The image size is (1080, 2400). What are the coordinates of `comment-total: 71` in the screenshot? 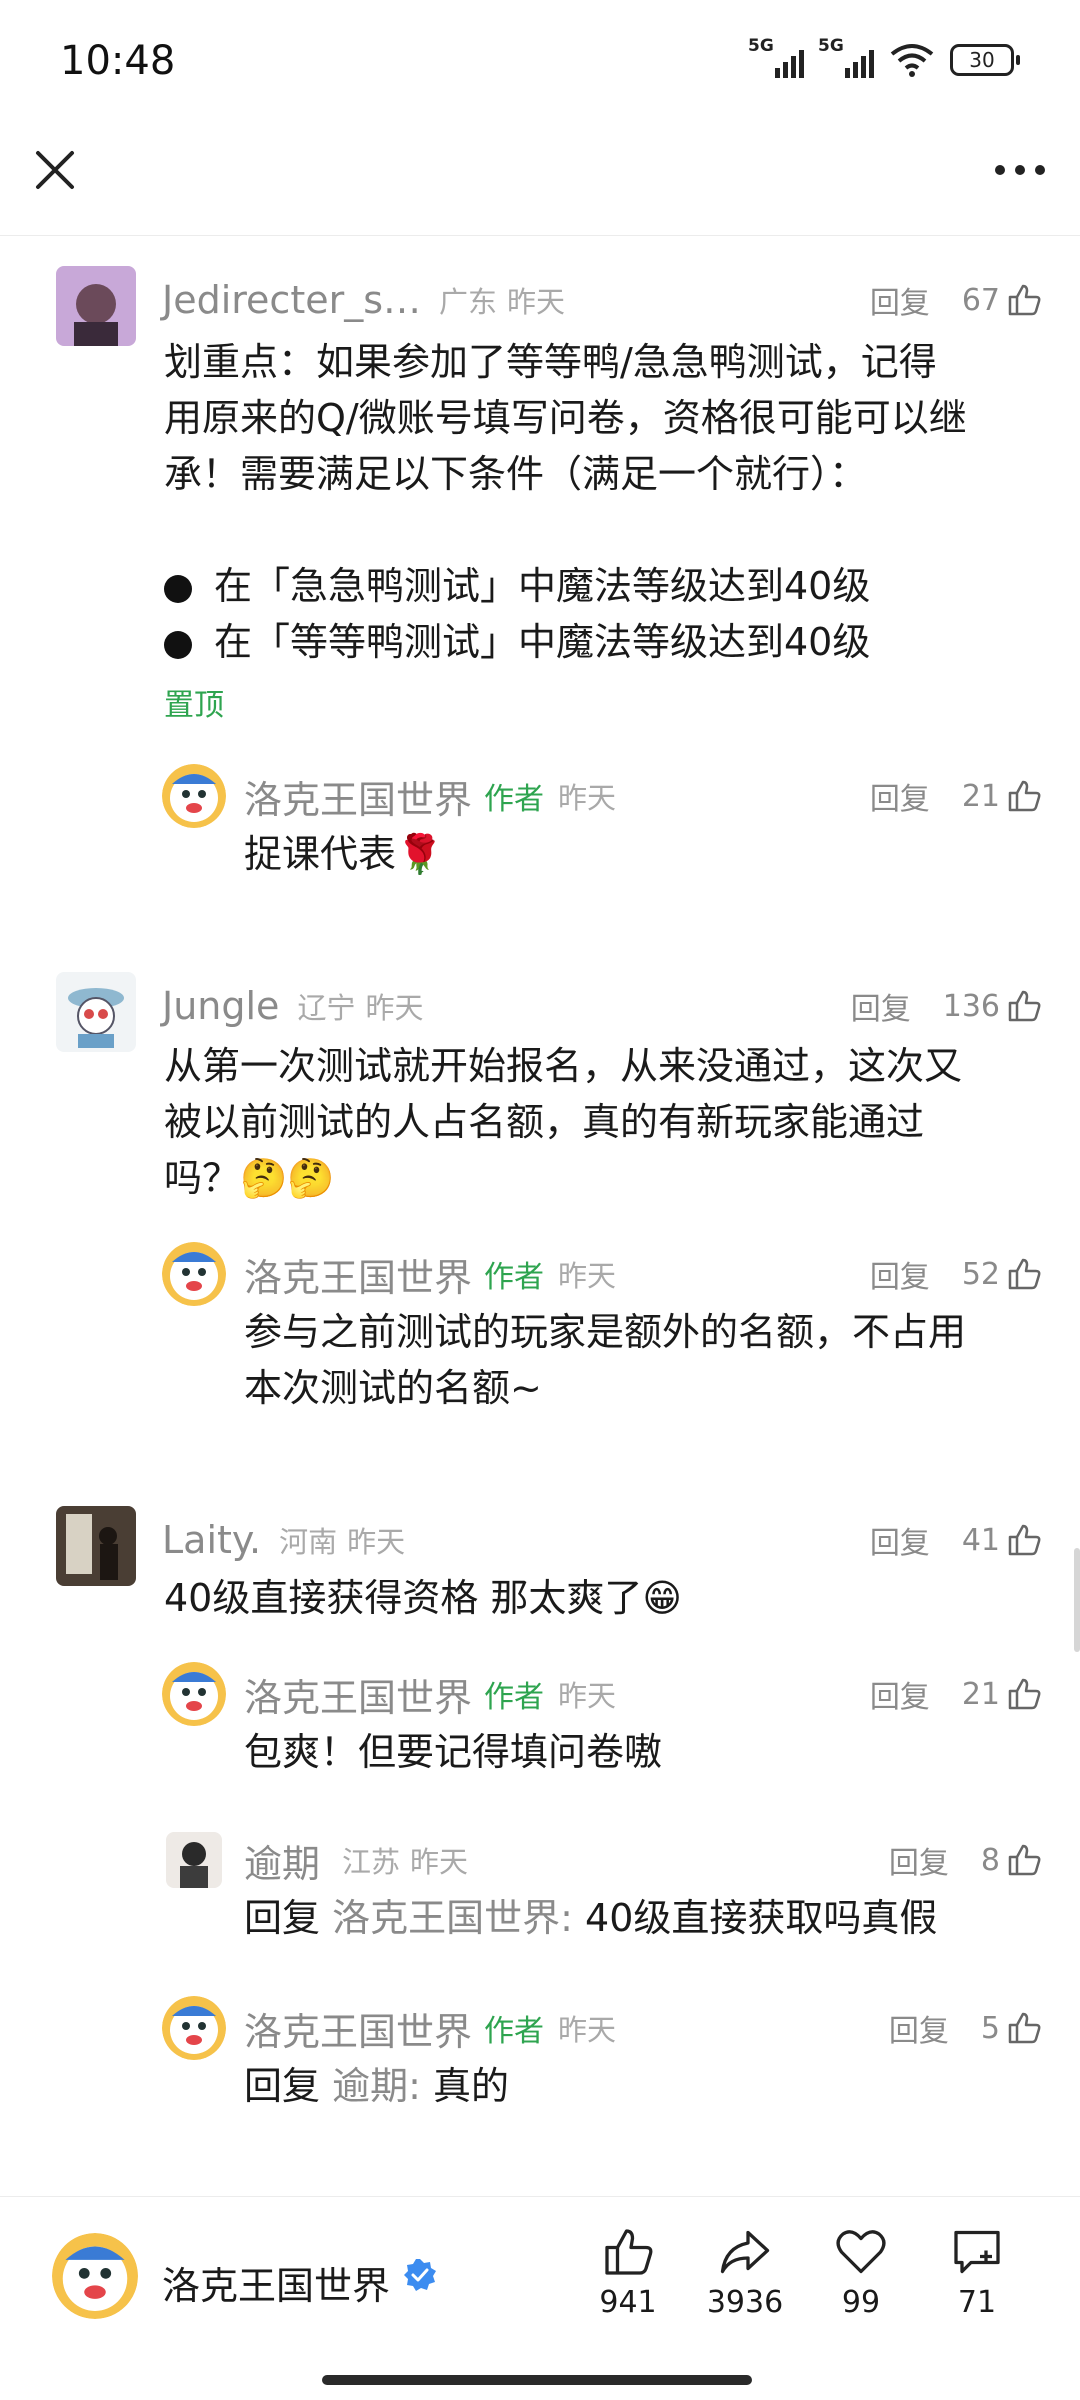 It's located at (977, 2302).